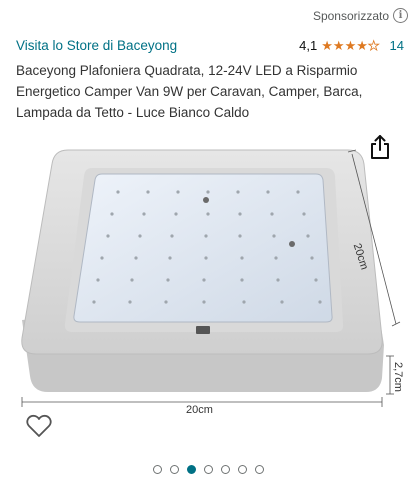 The image size is (416, 500). I want to click on store-link: Visita lo Store di Baceyong, so click(96, 45).